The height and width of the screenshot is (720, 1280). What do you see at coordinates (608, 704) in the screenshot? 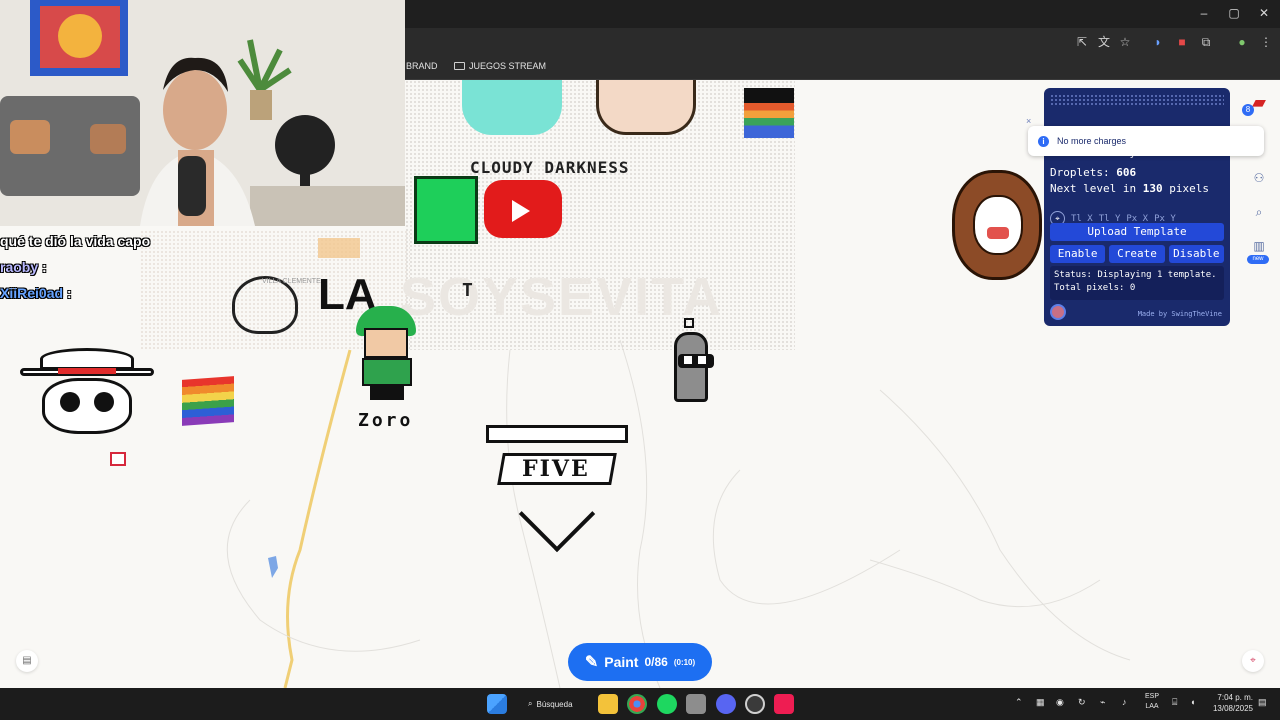
I see `file-explorer-icon` at bounding box center [608, 704].